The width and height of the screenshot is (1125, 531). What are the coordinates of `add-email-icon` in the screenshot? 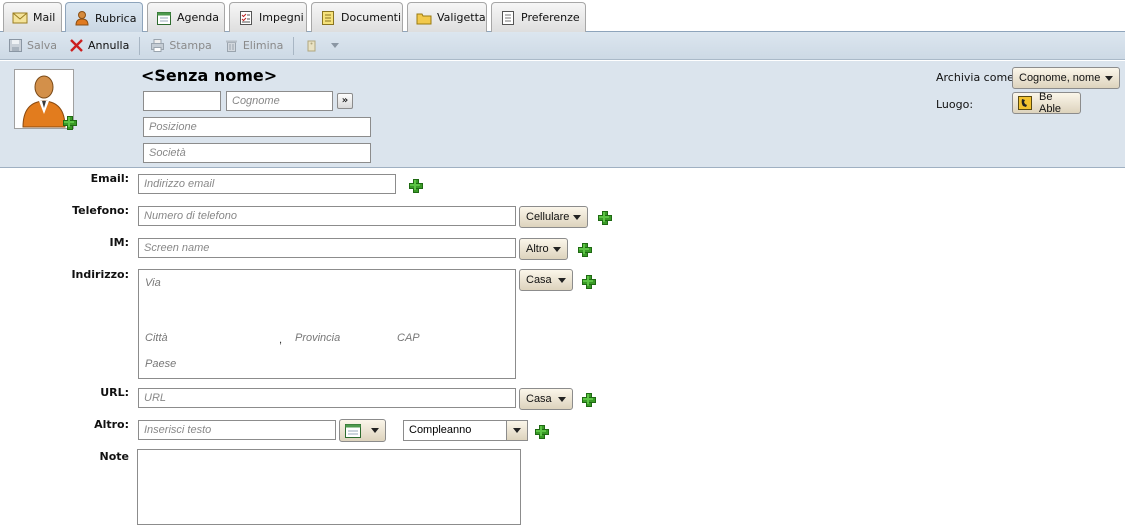 It's located at (416, 186).